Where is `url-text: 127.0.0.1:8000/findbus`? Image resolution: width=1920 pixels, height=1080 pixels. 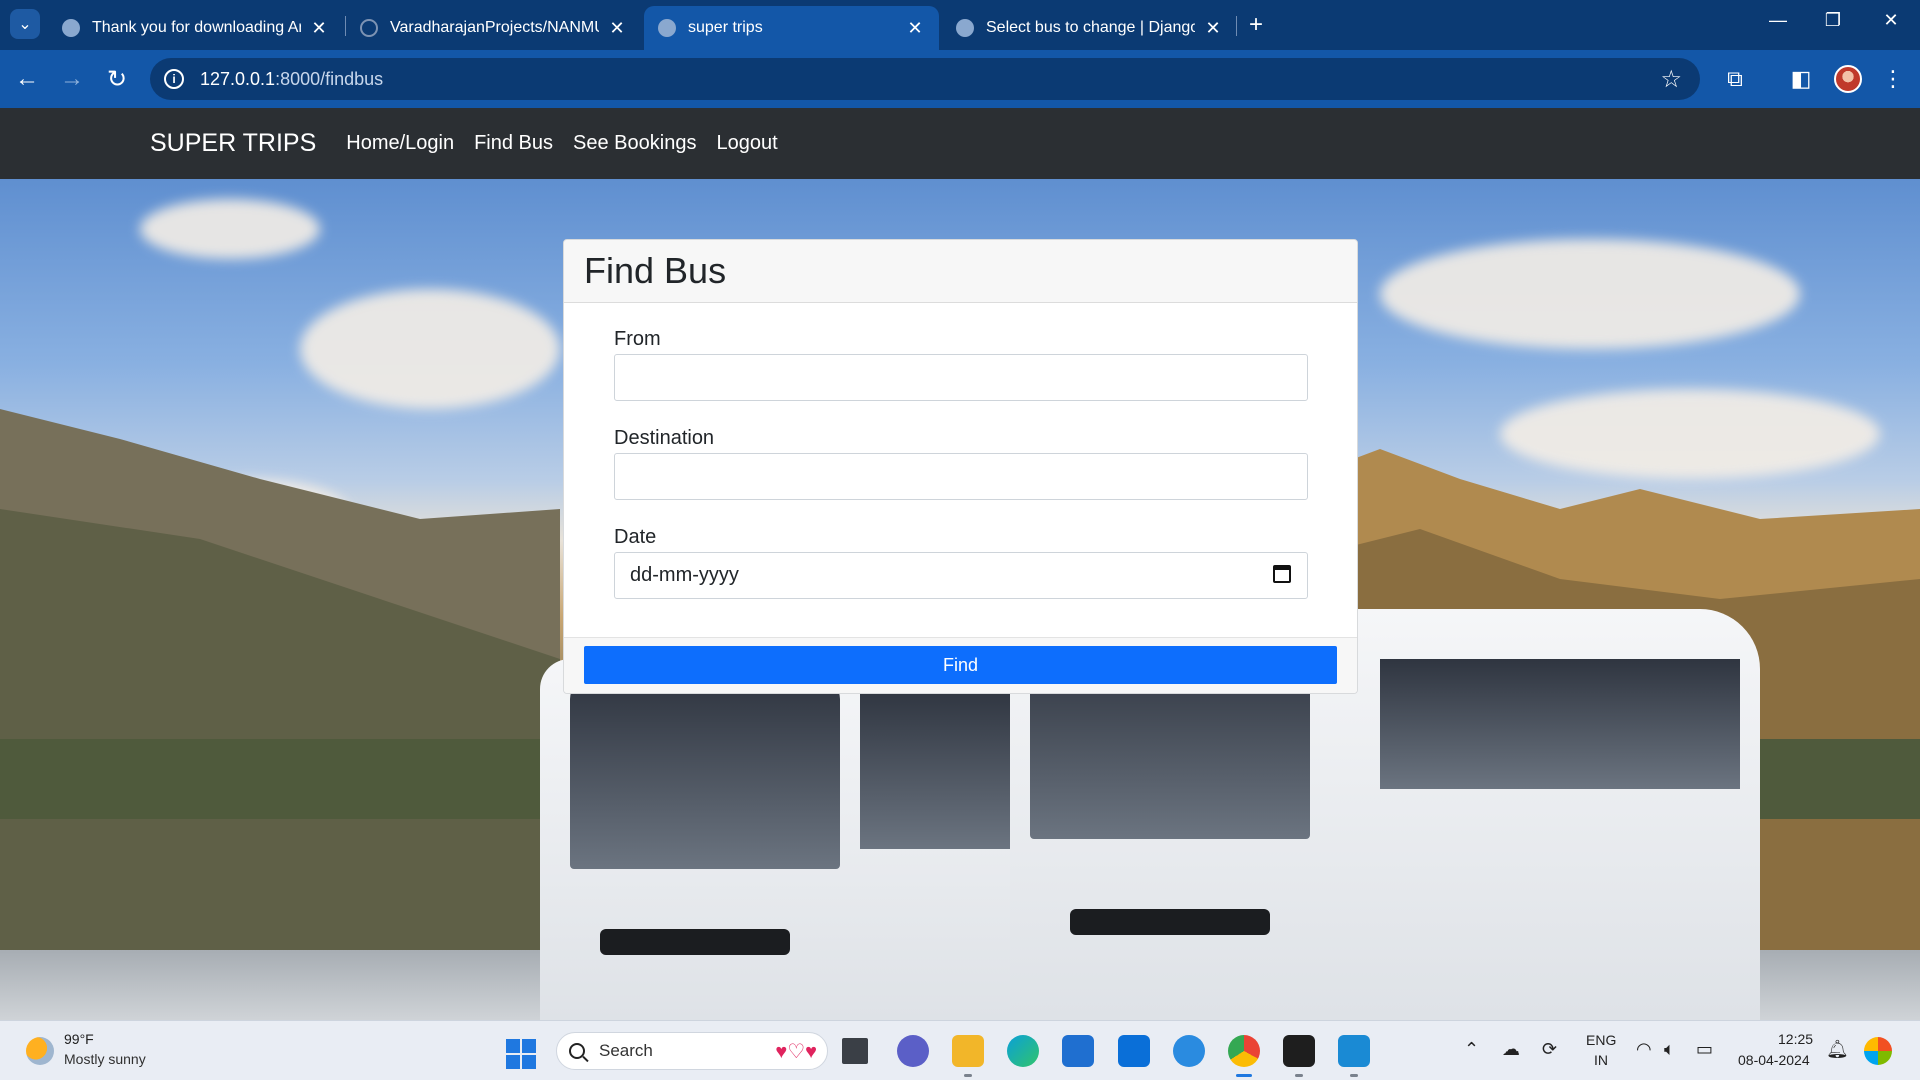
url-text: 127.0.0.1:8000/findbus is located at coordinates (291, 79).